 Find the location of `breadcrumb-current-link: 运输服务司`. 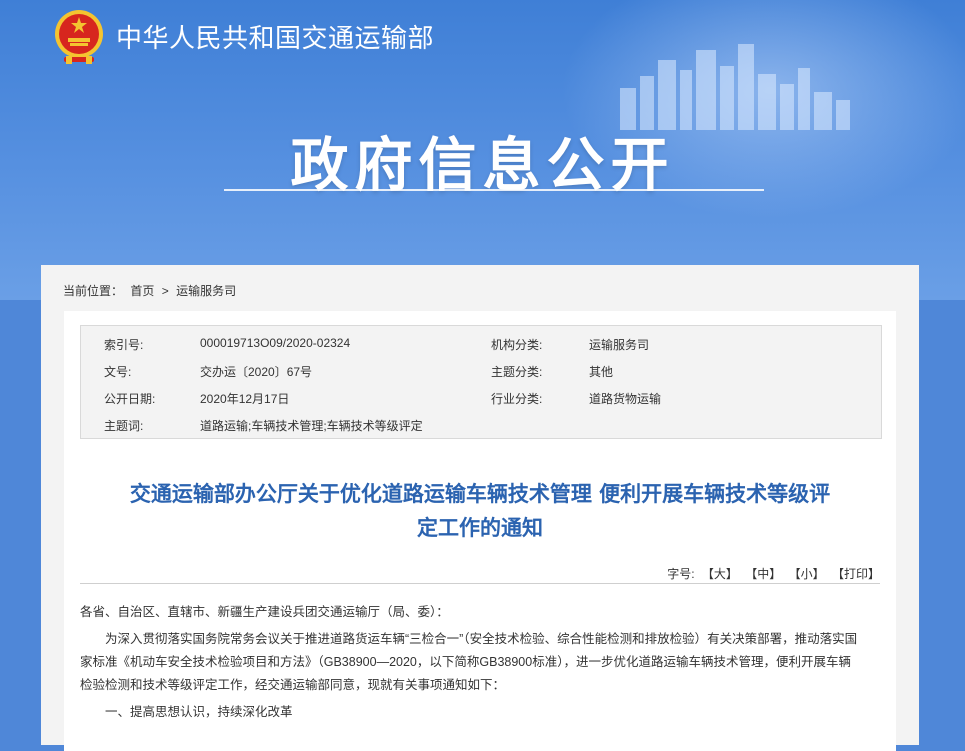

breadcrumb-current-link: 运输服务司 is located at coordinates (206, 291).